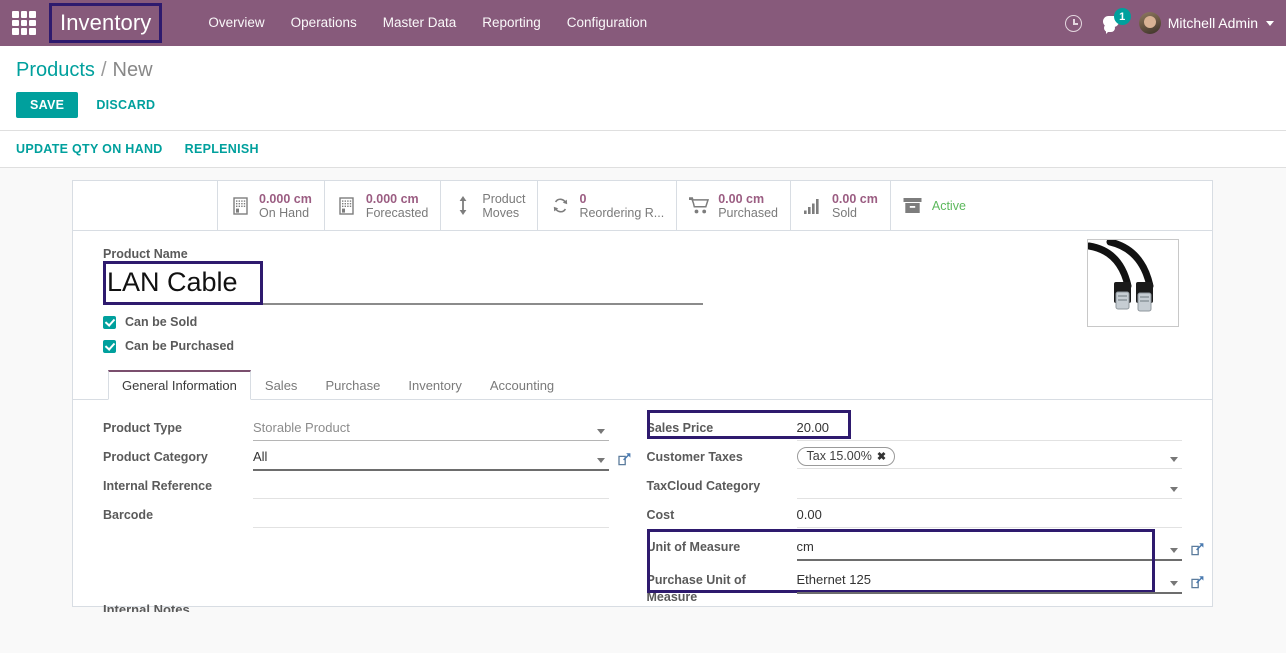  What do you see at coordinates (1109, 29) in the screenshot?
I see `chat-bubble-small-icon` at bounding box center [1109, 29].